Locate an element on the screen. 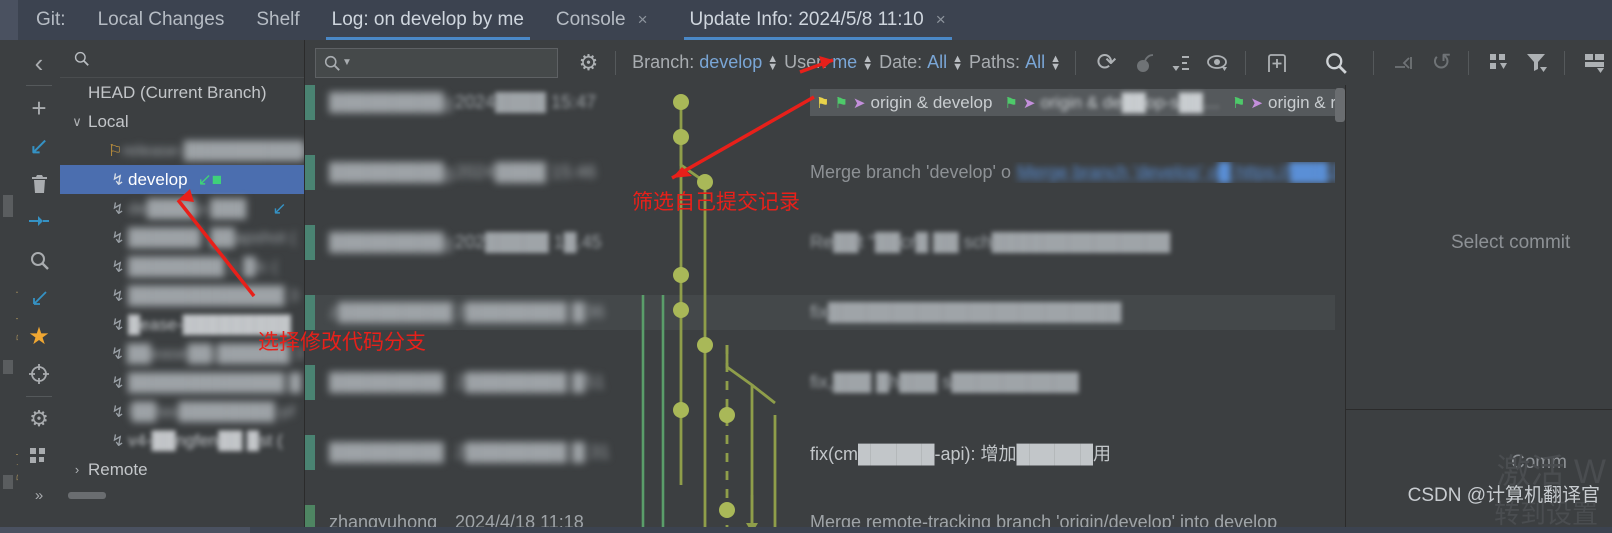 Image resolution: width=1612 pixels, height=533 pixels. tree-item-branch: ↯ █████████████ █ is located at coordinates (182, 382).